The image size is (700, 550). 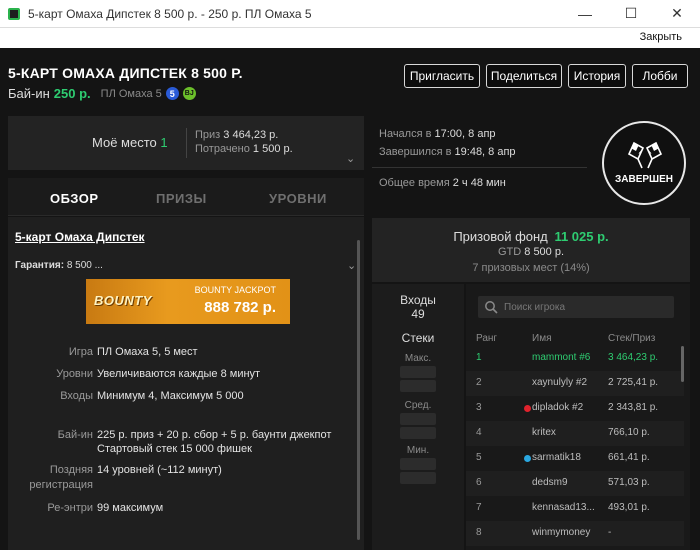 I want to click on my-place: Моё место 1, so click(x=130, y=142).